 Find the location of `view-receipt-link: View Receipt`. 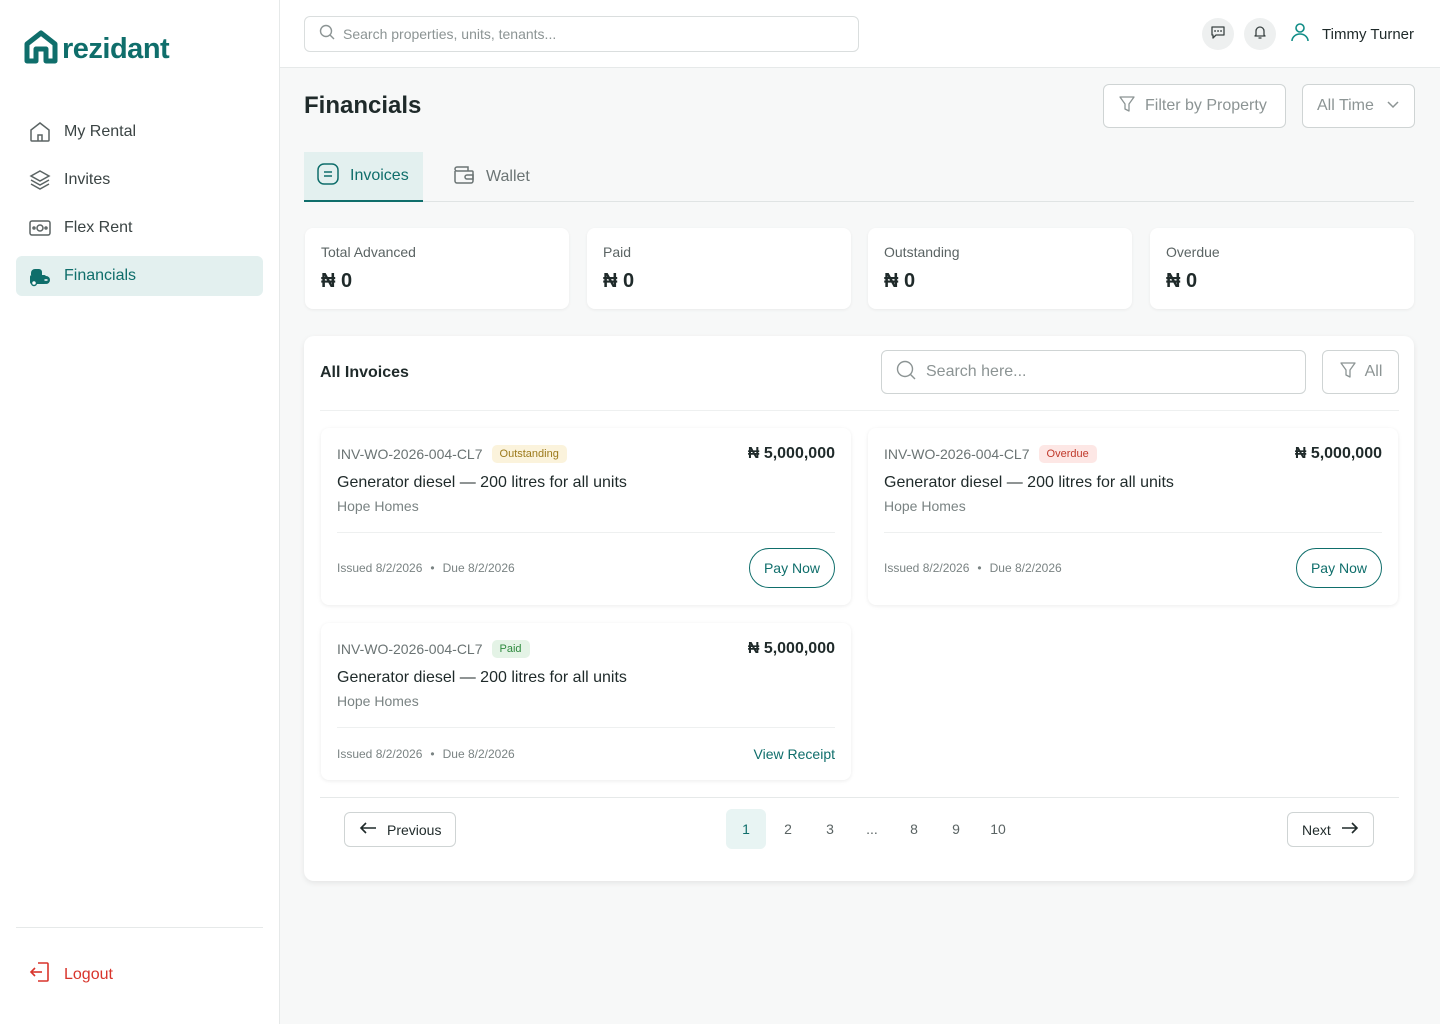

view-receipt-link: View Receipt is located at coordinates (794, 754).